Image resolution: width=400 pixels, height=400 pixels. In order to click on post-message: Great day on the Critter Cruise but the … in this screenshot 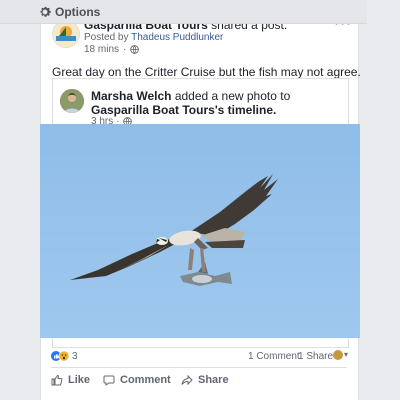, I will do `click(206, 72)`.